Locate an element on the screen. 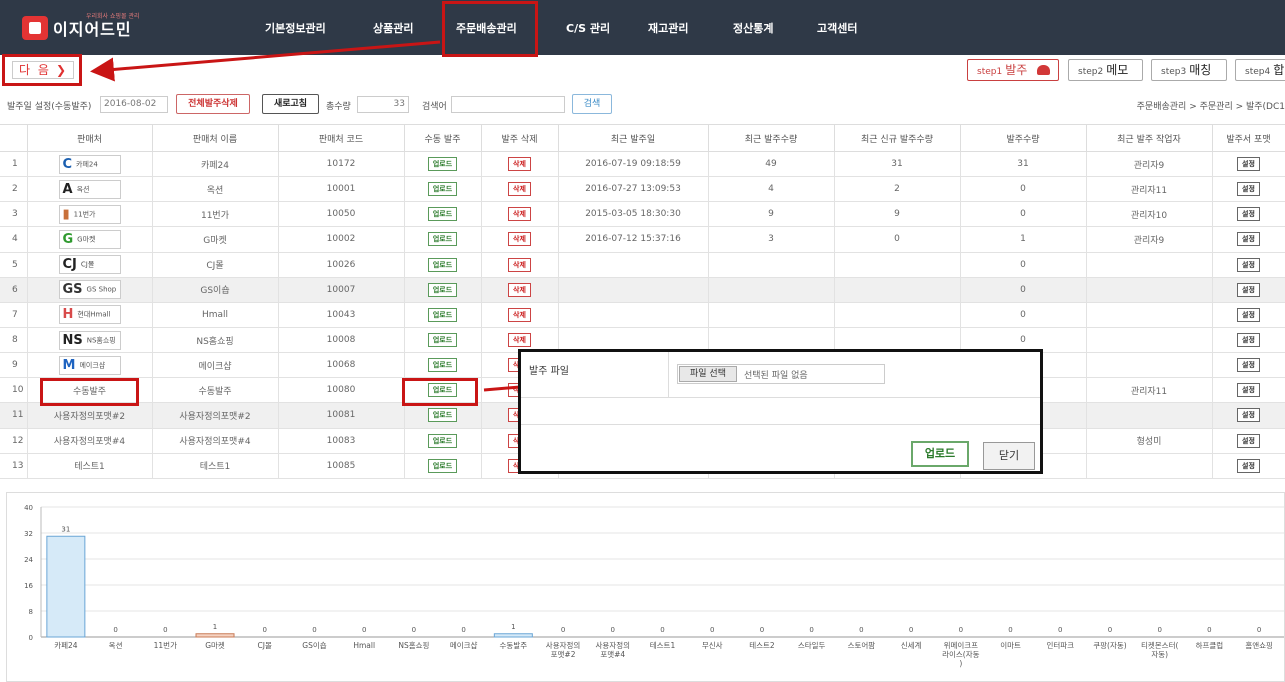  x-category-label: 티켓몬스터( is located at coordinates (1159, 645).